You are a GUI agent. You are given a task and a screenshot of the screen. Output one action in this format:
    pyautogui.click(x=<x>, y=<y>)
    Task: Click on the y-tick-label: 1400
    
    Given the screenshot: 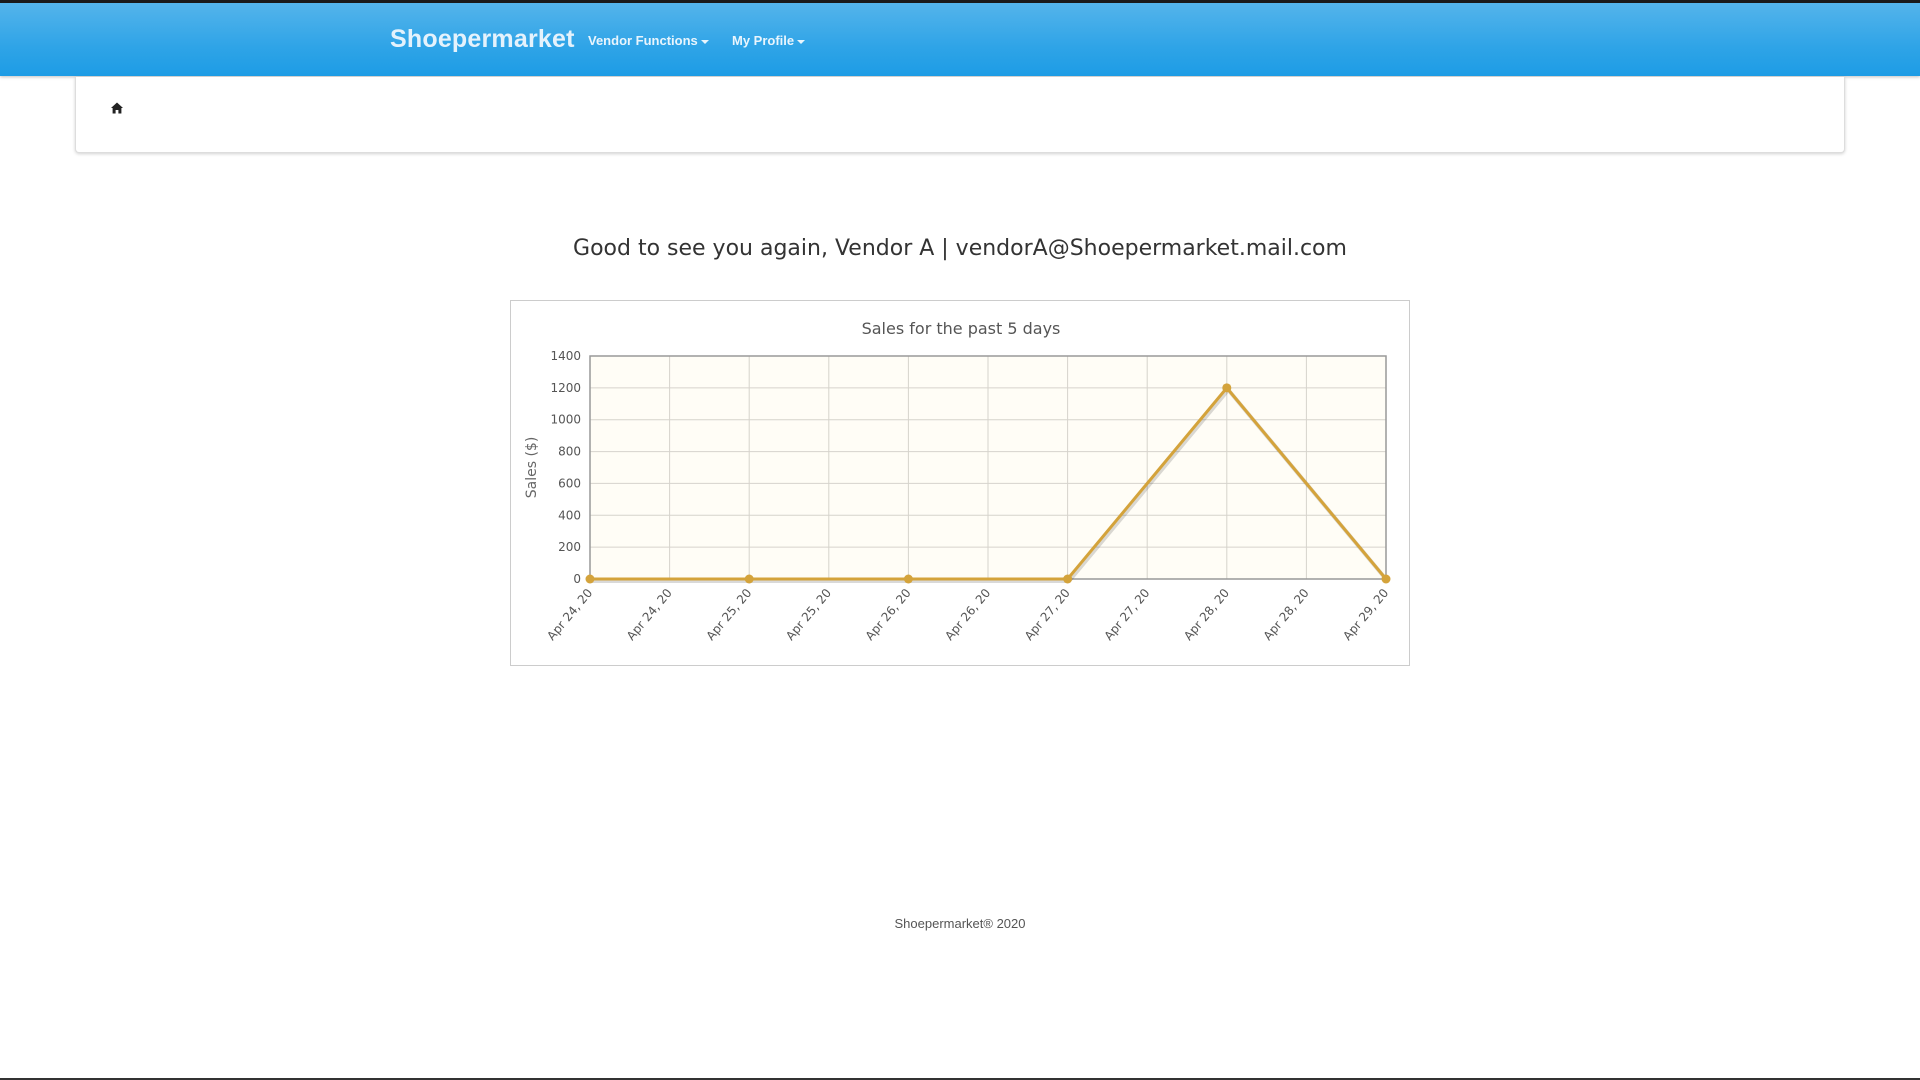 What is the action you would take?
    pyautogui.click(x=565, y=356)
    